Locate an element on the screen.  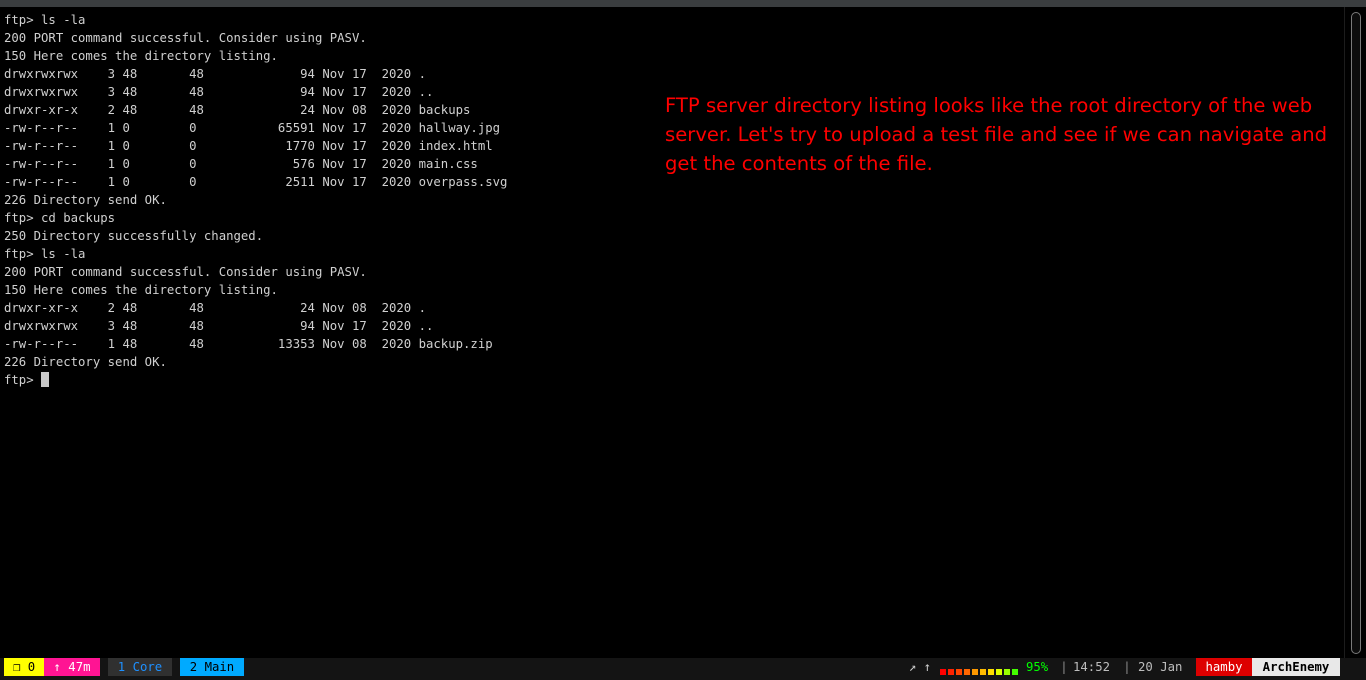
window-tab-main: 2 Main is located at coordinates (212, 667).